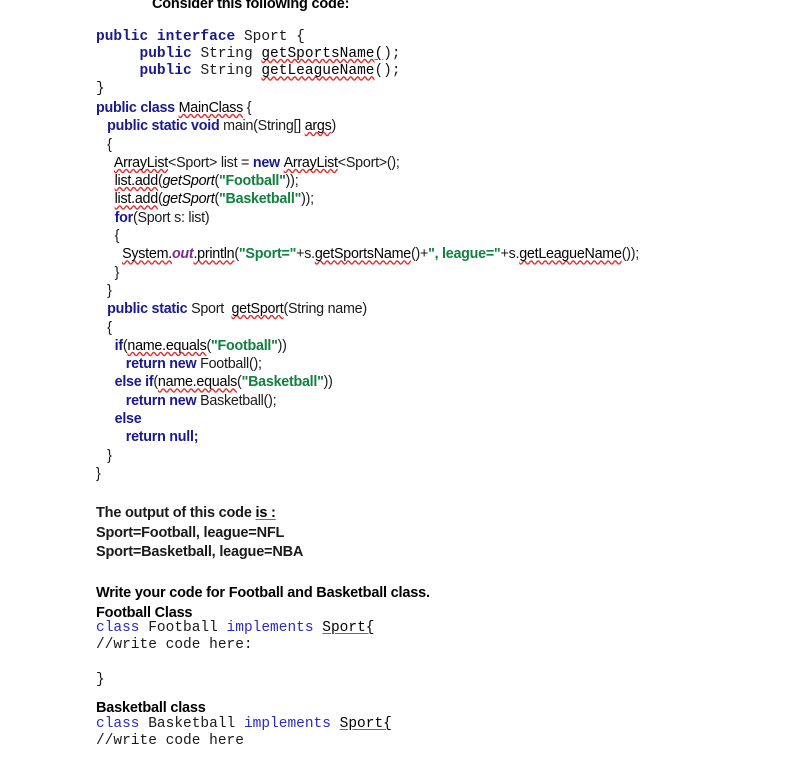  I want to click on code-line: The output of this code is :, so click(199, 514).